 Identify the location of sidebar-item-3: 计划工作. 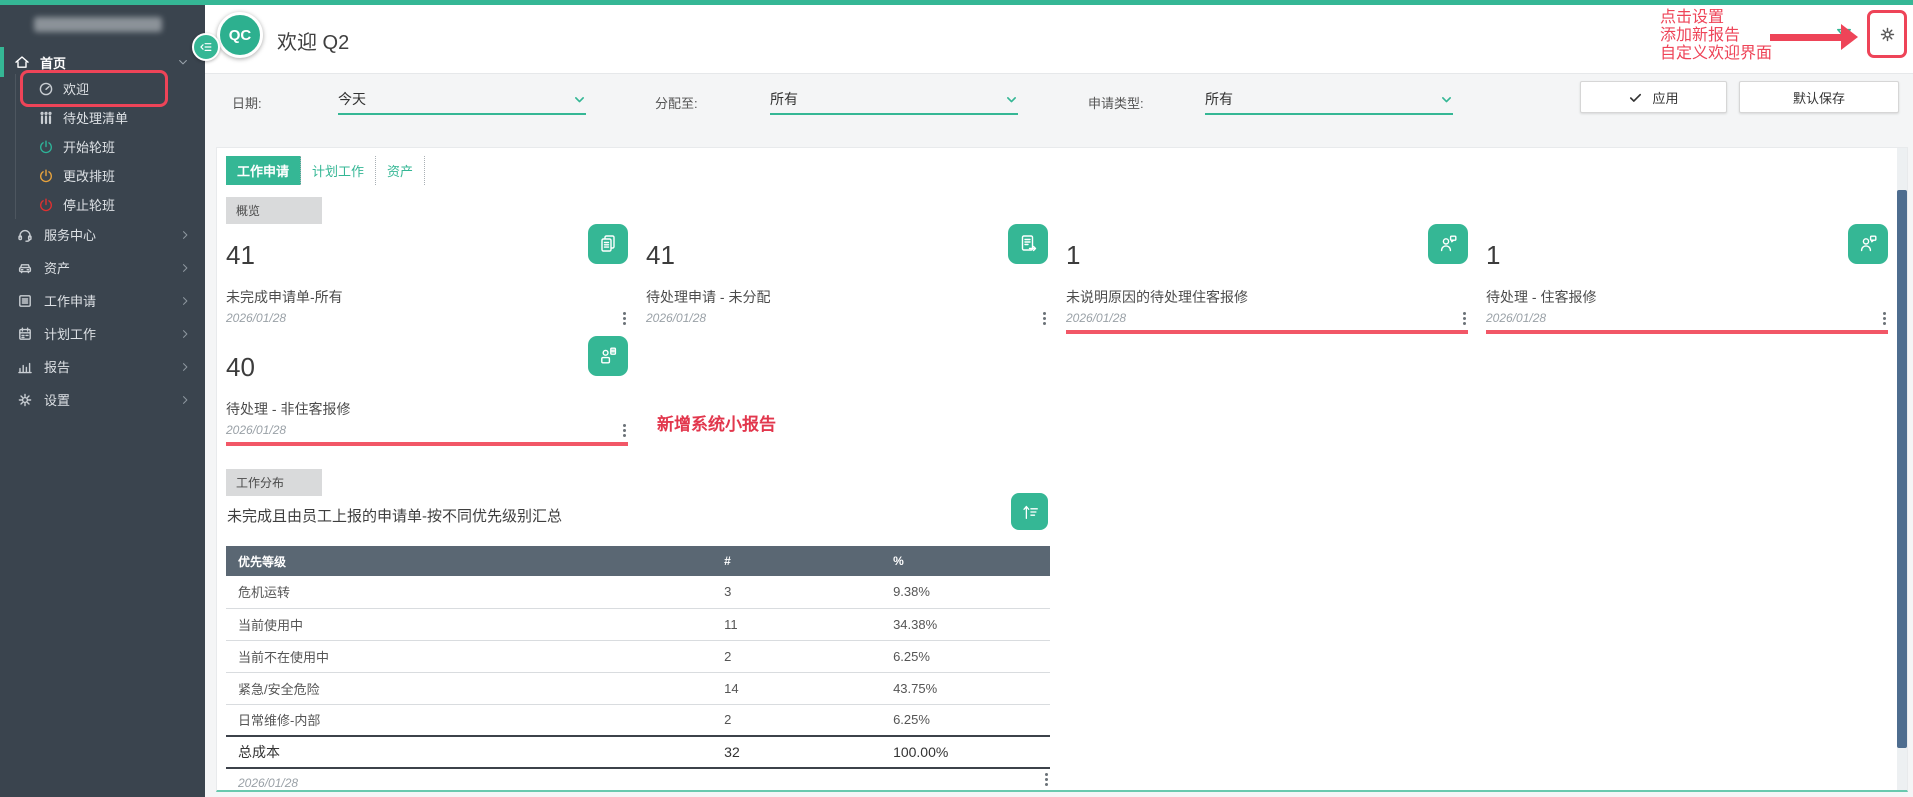
(102, 333).